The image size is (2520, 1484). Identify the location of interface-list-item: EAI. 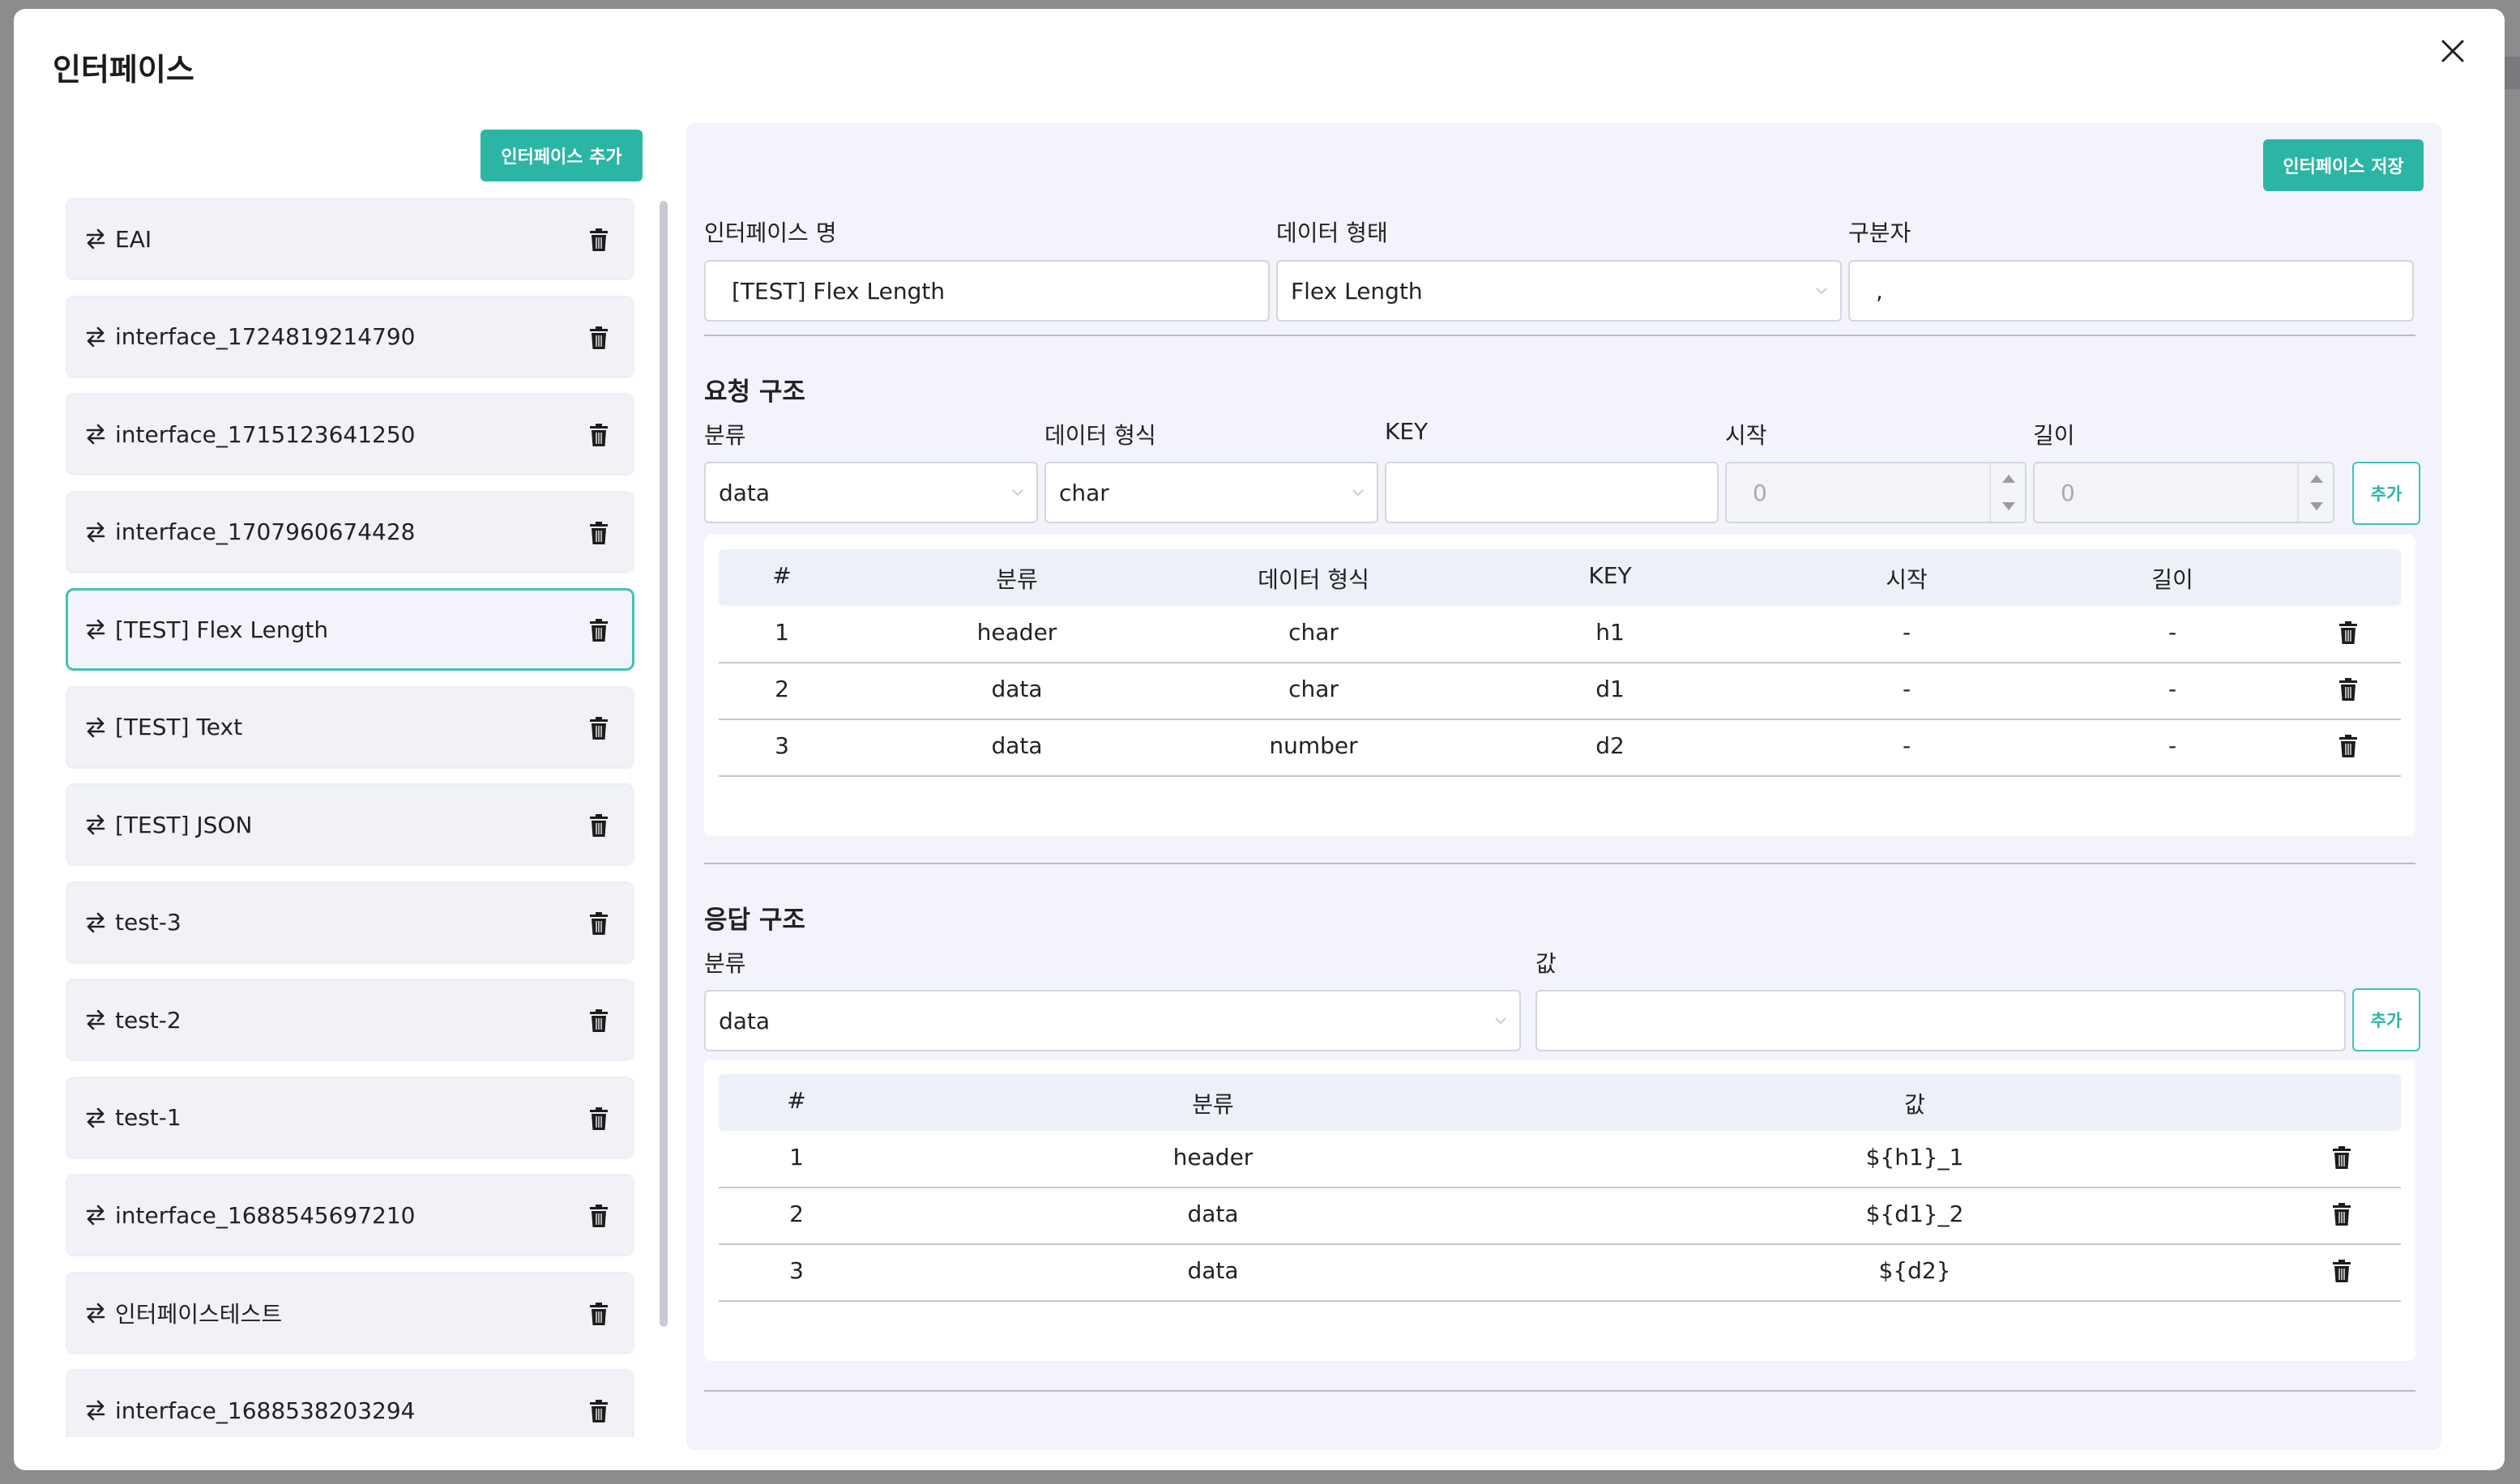
(350, 239).